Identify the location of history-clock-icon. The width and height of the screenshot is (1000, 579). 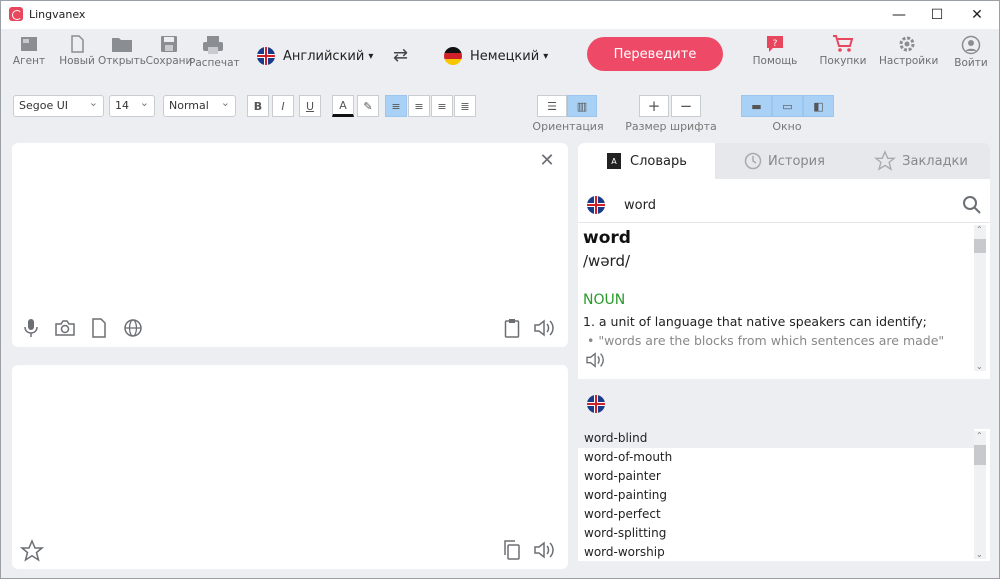
(753, 161).